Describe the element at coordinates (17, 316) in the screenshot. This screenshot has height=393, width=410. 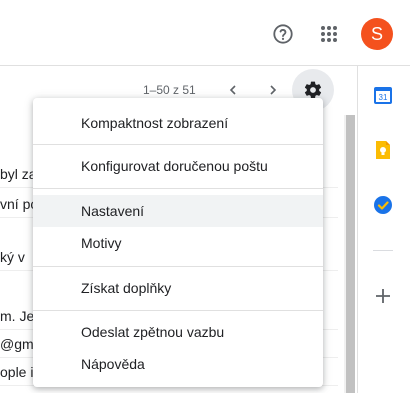
I see `email-snippet: m. Je` at that location.